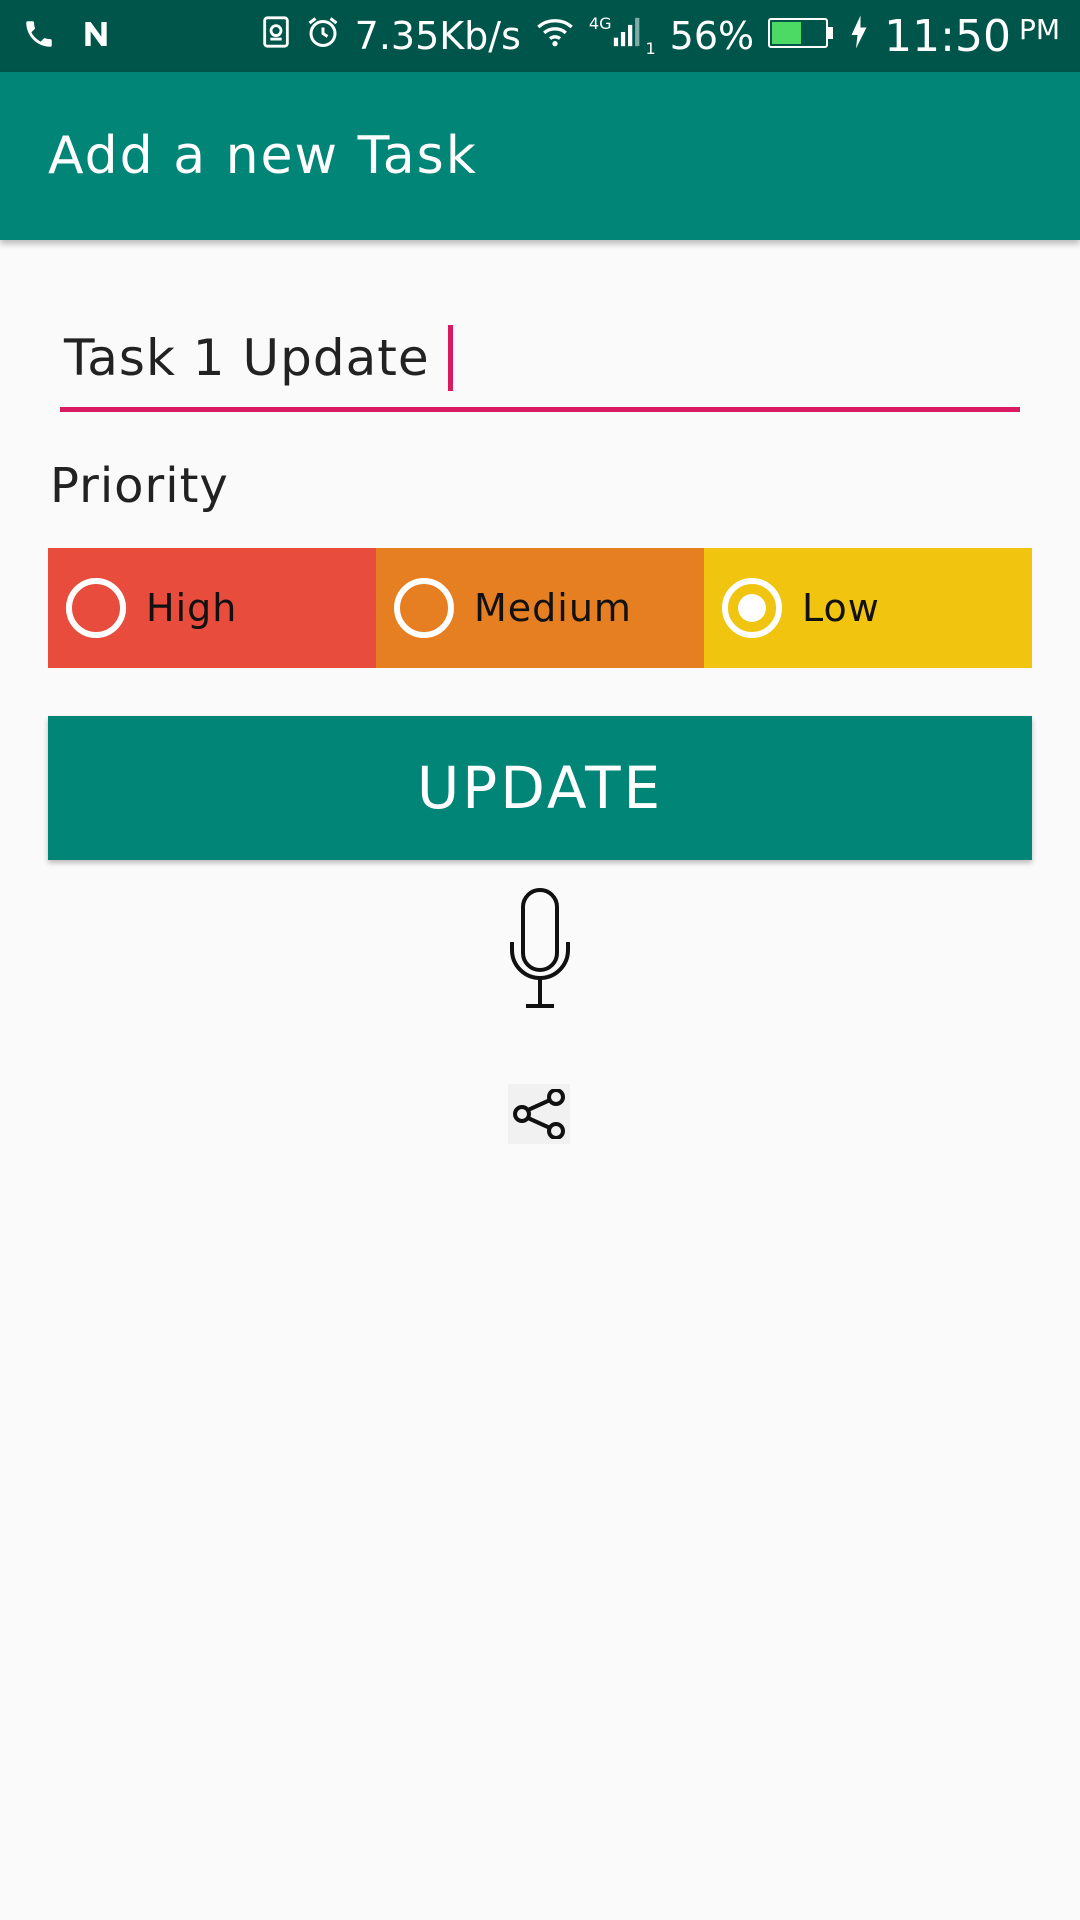 Image resolution: width=1080 pixels, height=1920 pixels. What do you see at coordinates (539, 1114) in the screenshot?
I see `share-icon` at bounding box center [539, 1114].